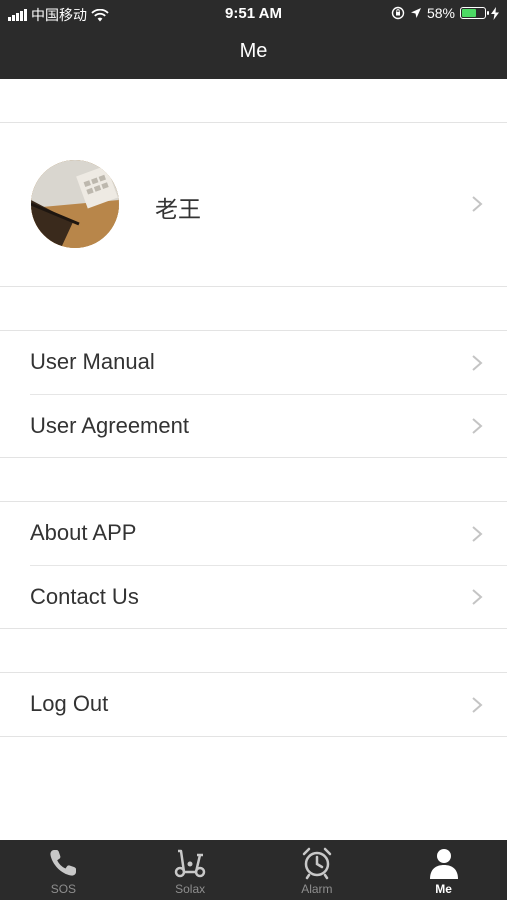  What do you see at coordinates (469, 13) in the screenshot?
I see `battery-fill` at bounding box center [469, 13].